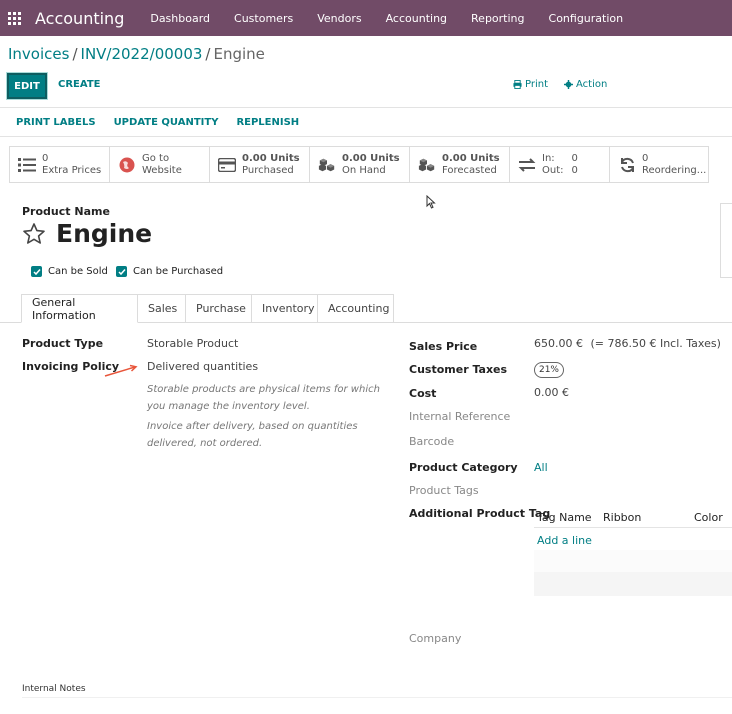 This screenshot has width=732, height=714. Describe the element at coordinates (564, 517) in the screenshot. I see `column-tag-name: Tag Name` at that location.